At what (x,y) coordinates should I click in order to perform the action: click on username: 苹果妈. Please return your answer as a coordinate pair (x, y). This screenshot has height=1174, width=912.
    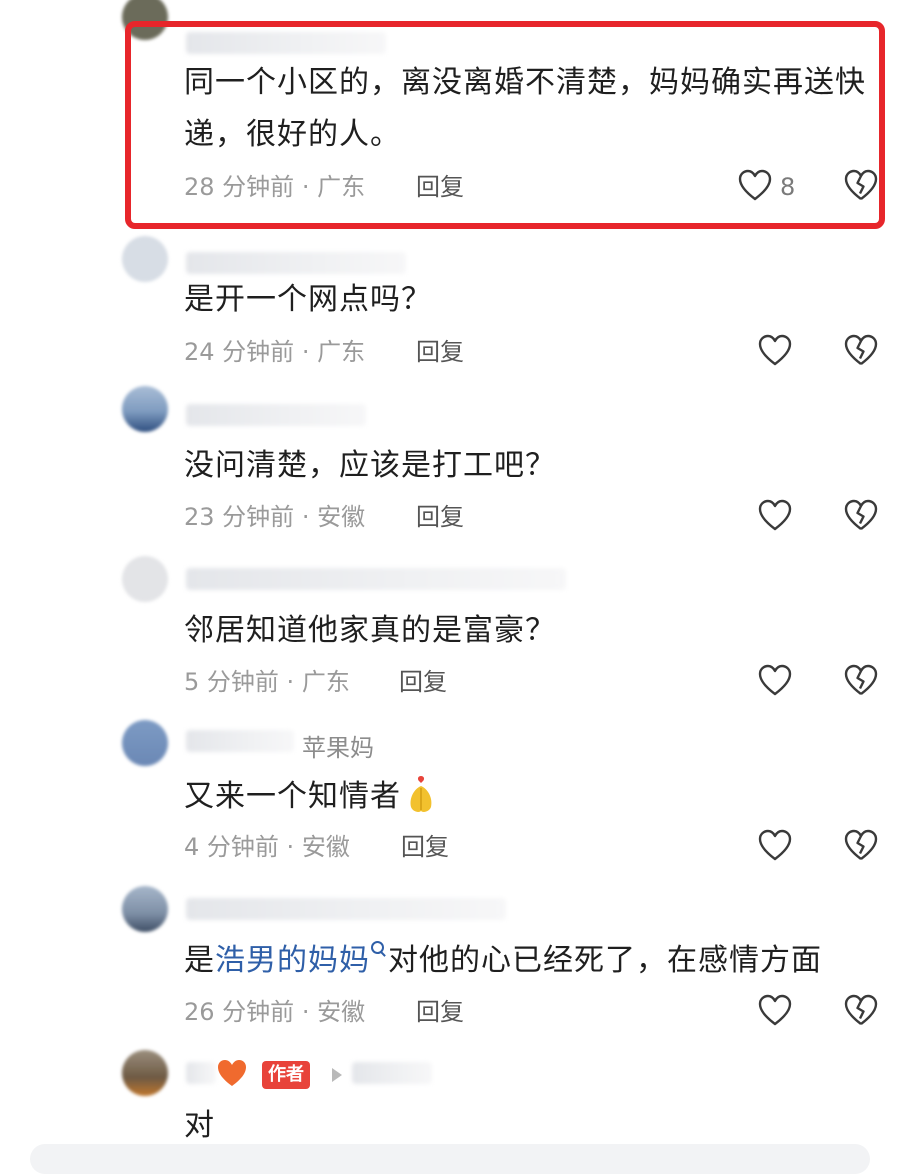
    Looking at the image, I should click on (338, 745).